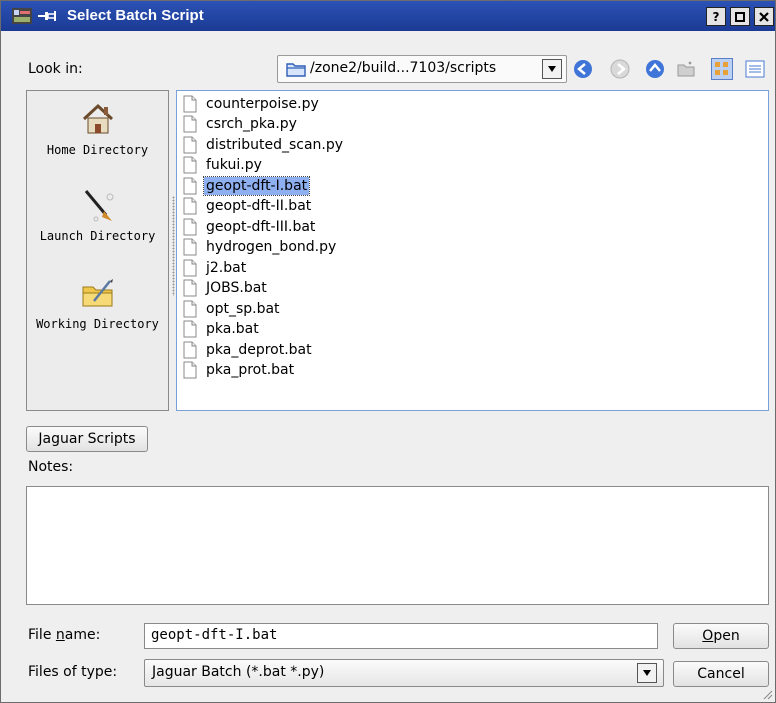 The height and width of the screenshot is (703, 776). What do you see at coordinates (259, 206) in the screenshot?
I see `file-name: geopt-dft-II.bat` at bounding box center [259, 206].